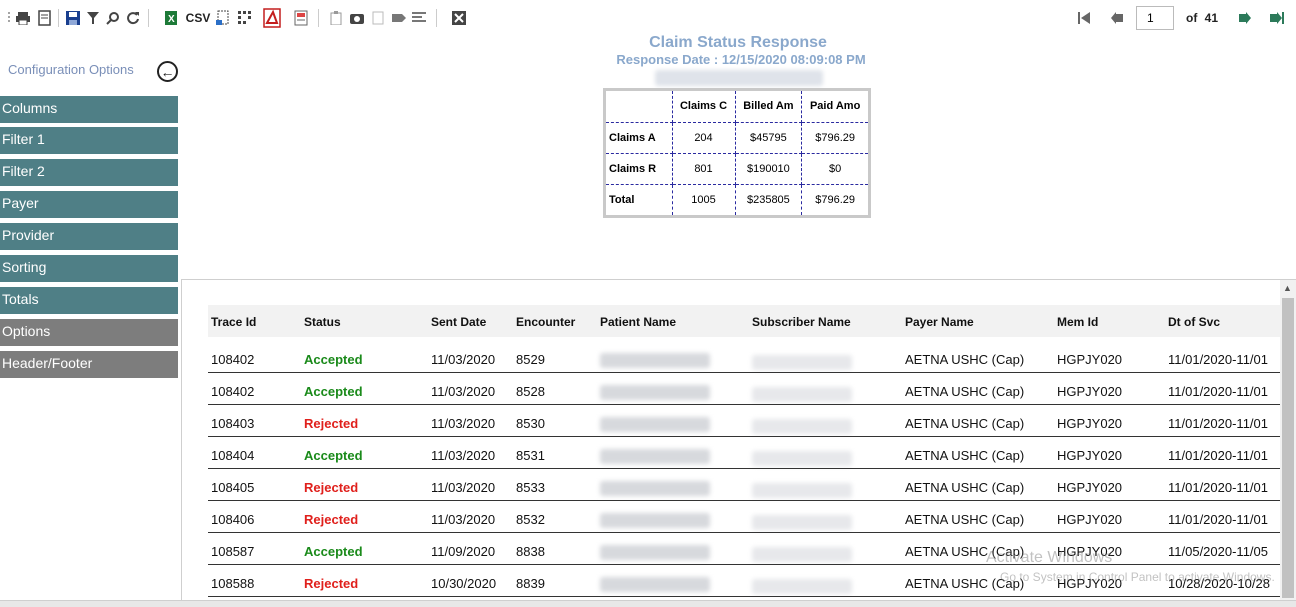 The height and width of the screenshot is (607, 1296). What do you see at coordinates (301, 18) in the screenshot?
I see `export-report-icon` at bounding box center [301, 18].